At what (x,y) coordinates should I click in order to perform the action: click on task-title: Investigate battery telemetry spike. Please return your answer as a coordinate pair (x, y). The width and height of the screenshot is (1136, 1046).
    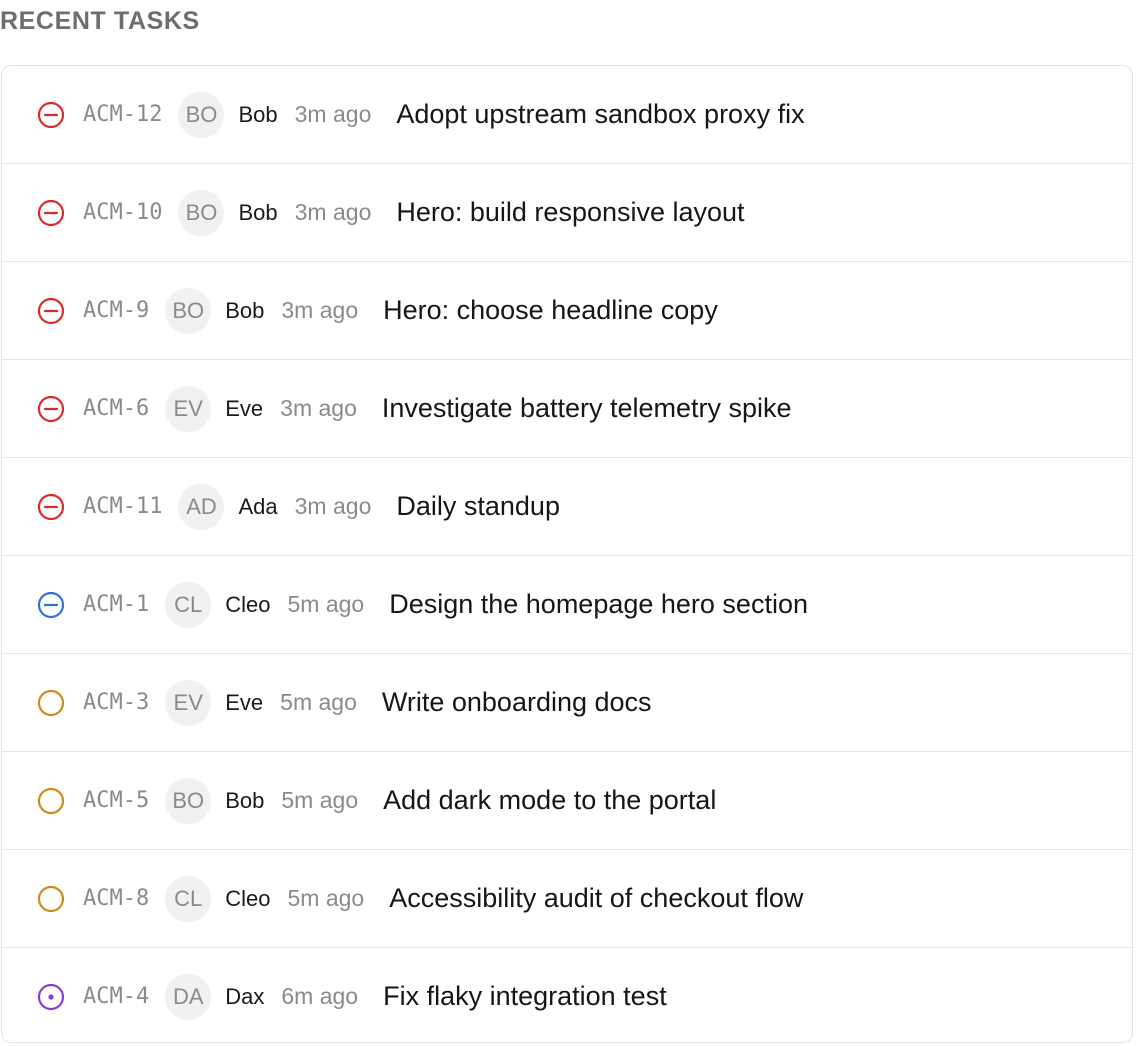
    Looking at the image, I should click on (587, 408).